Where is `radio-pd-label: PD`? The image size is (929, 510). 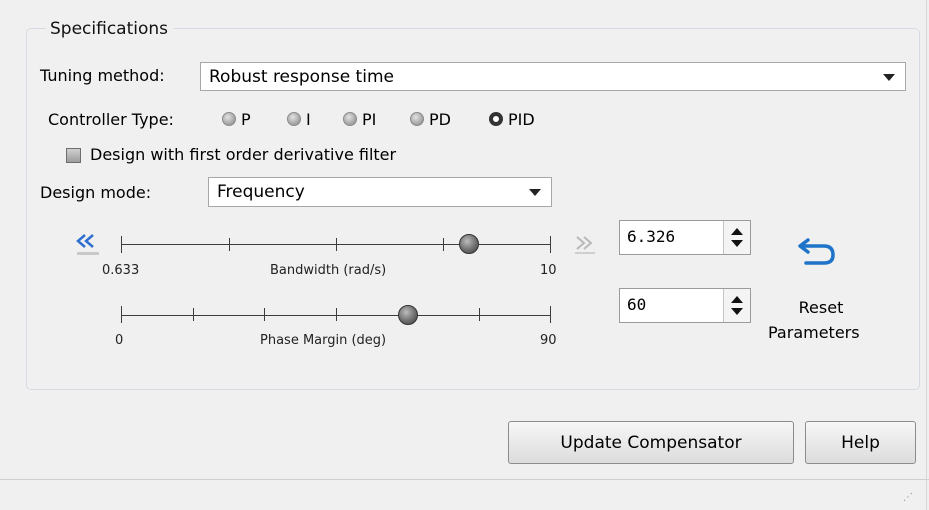 radio-pd-label: PD is located at coordinates (440, 119).